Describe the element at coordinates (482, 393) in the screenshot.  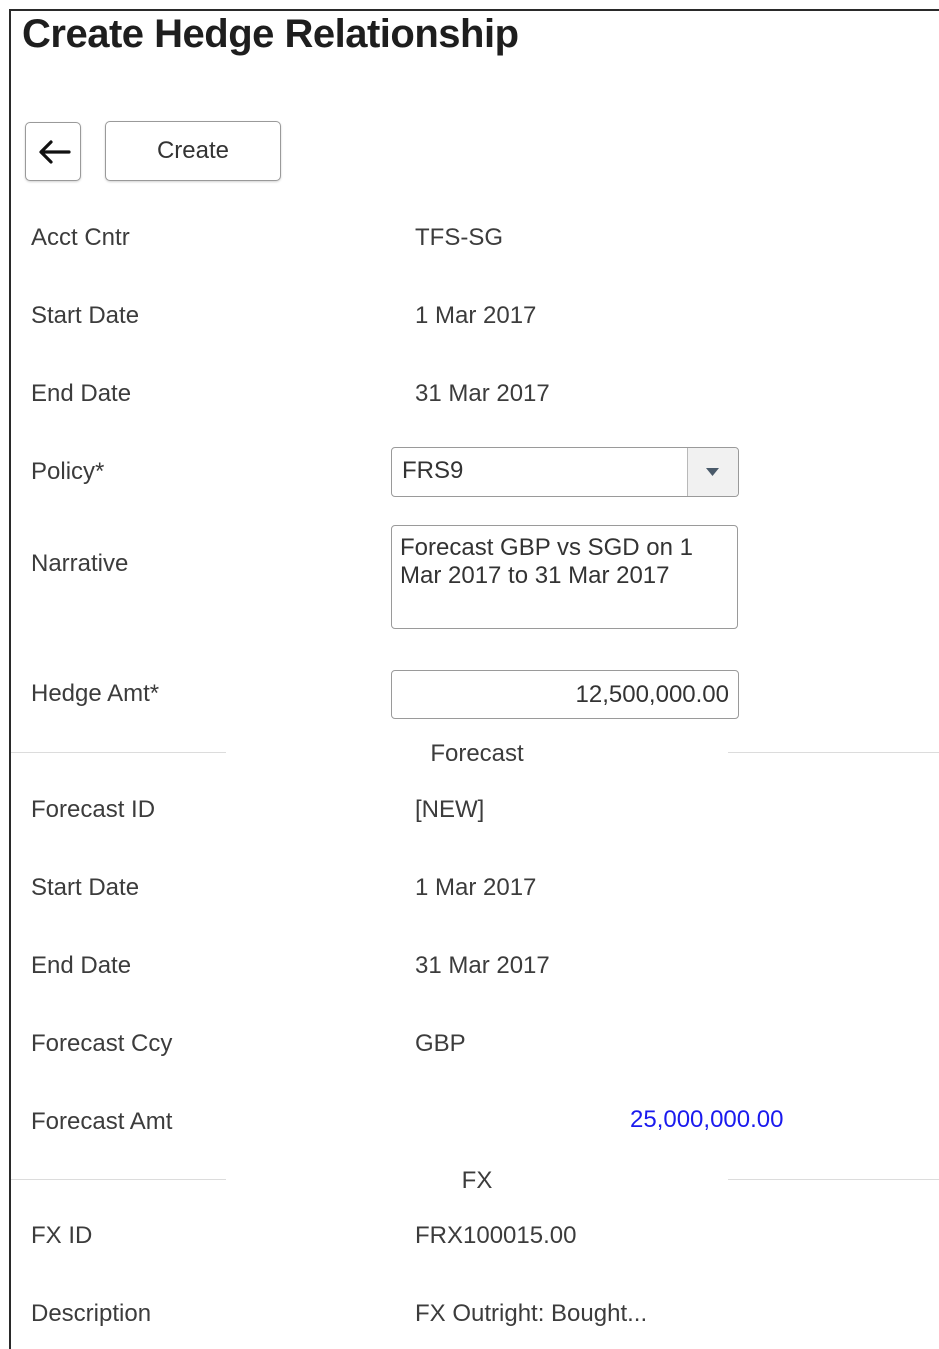
I see `end-date-value: 31 Mar 2017` at that location.